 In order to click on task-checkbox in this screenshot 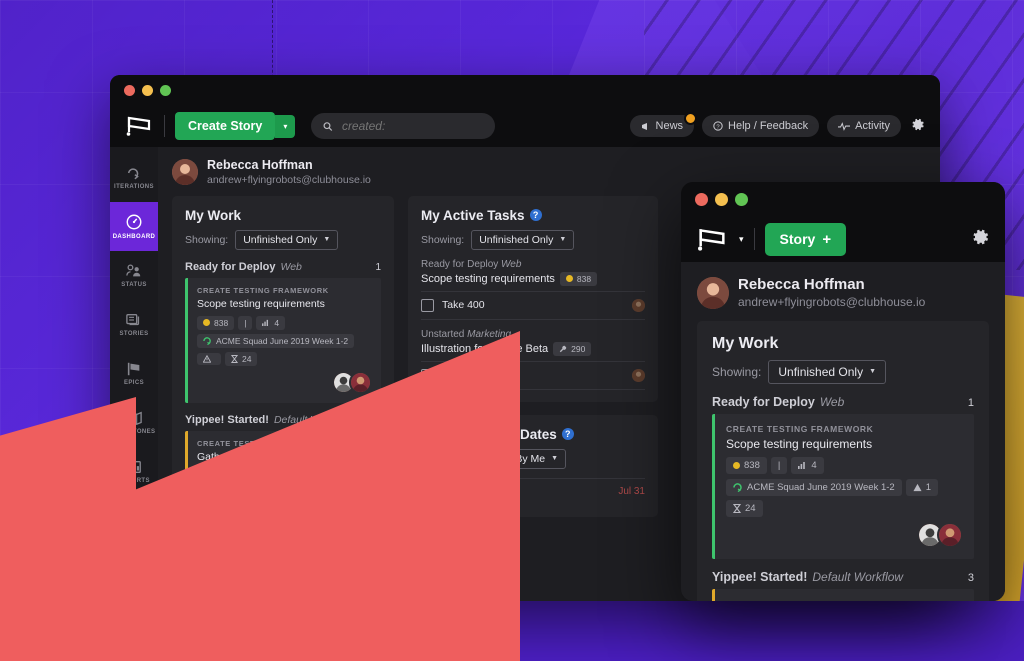, I will do `click(427, 305)`.